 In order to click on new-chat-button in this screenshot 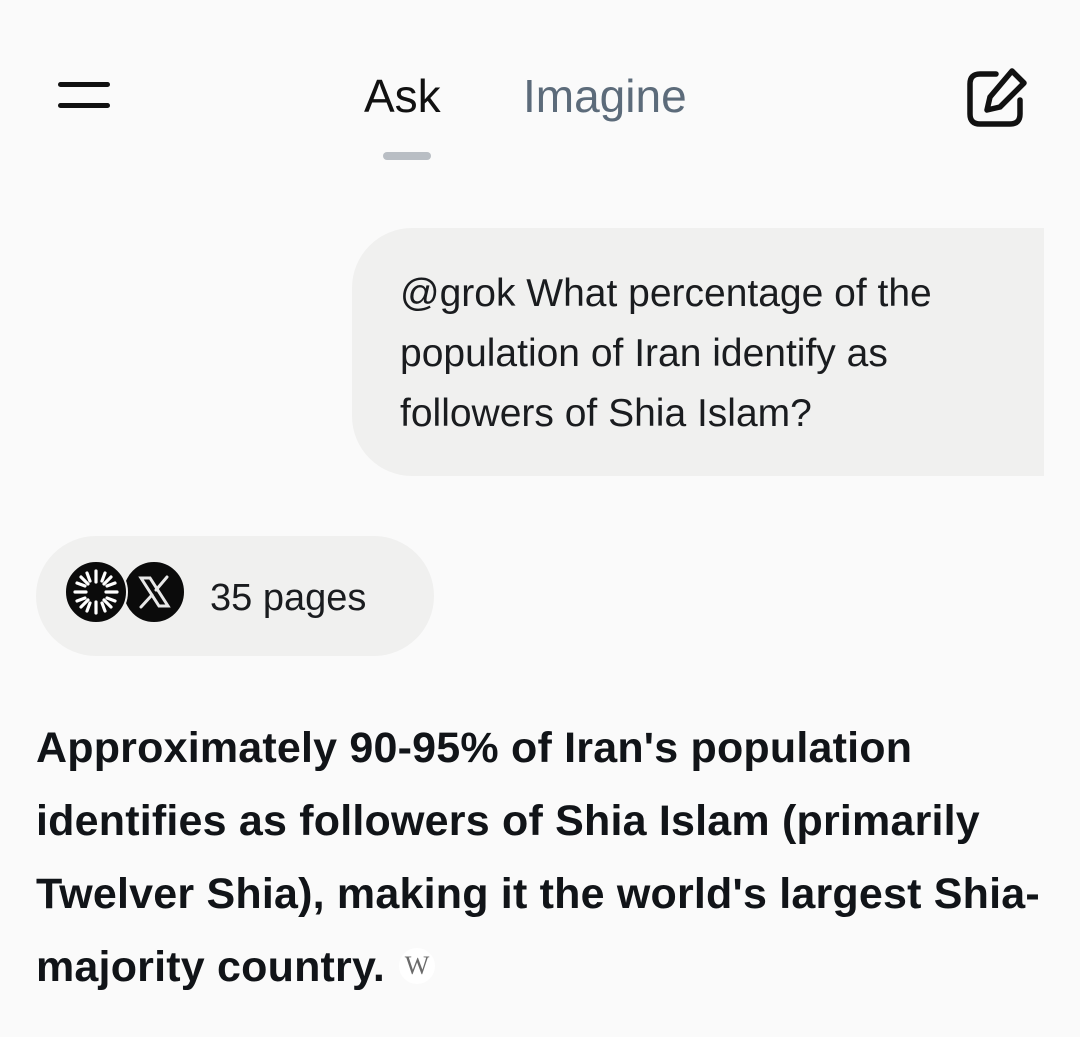, I will do `click(996, 98)`.